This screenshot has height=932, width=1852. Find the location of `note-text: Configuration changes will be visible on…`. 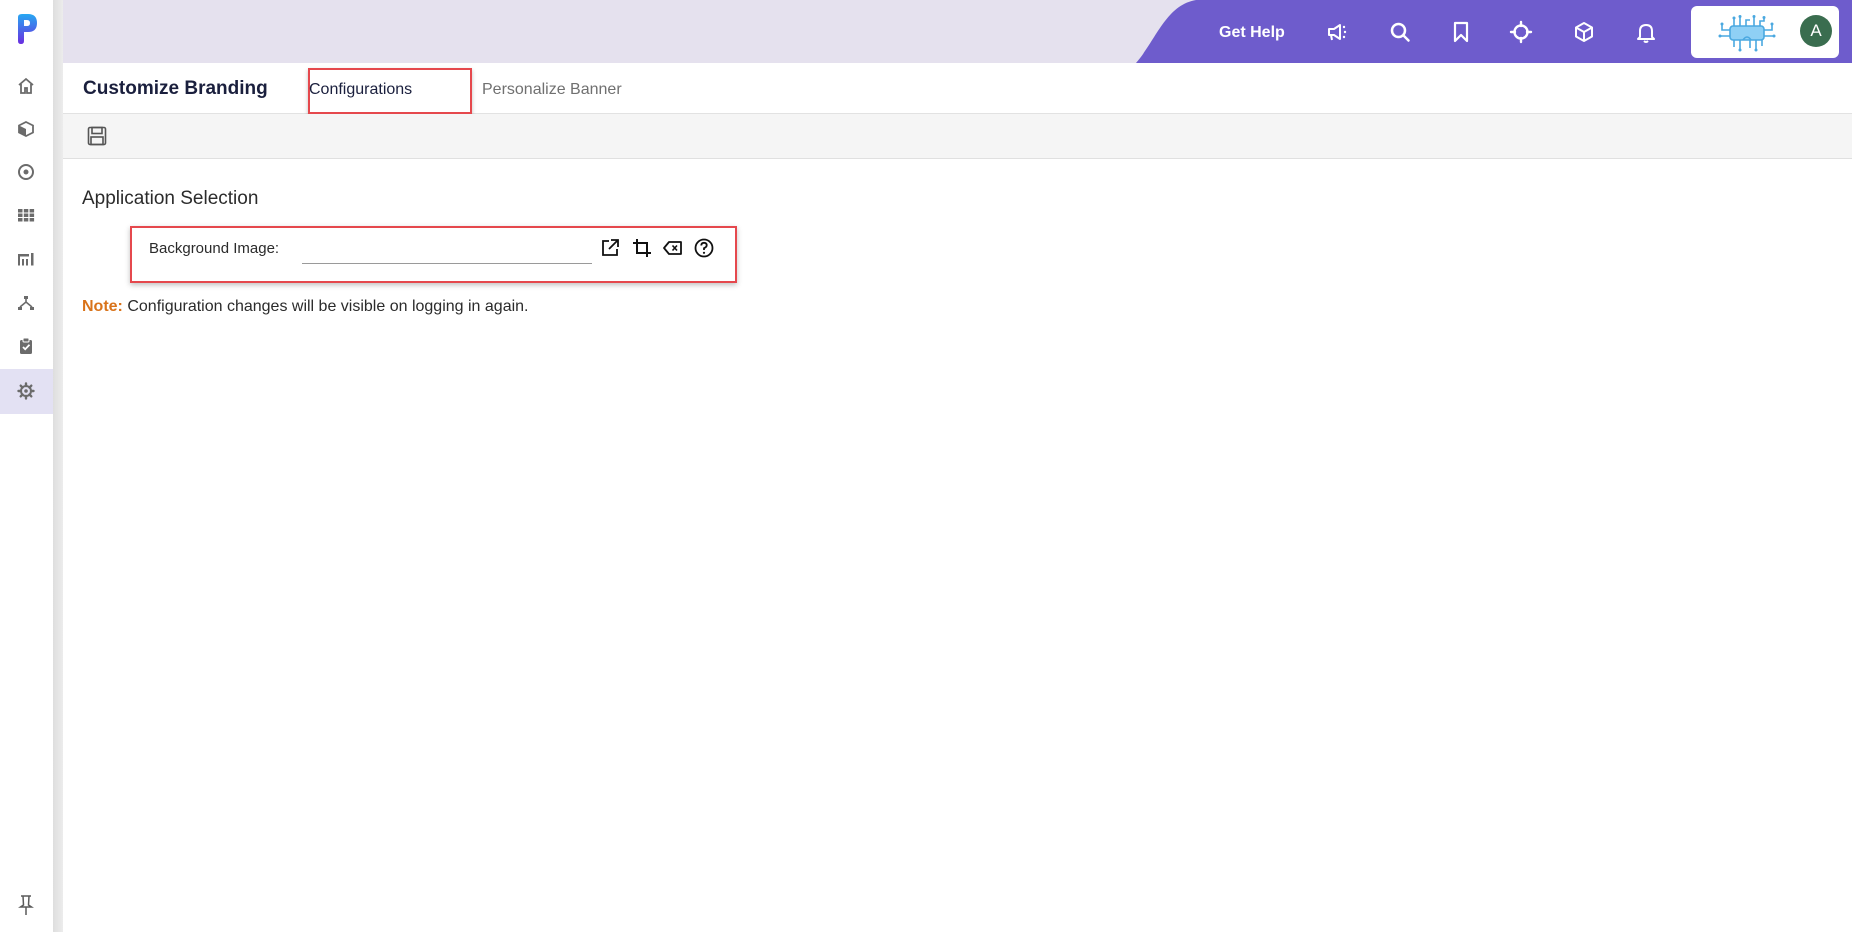

note-text: Configuration changes will be visible on… is located at coordinates (325, 306).